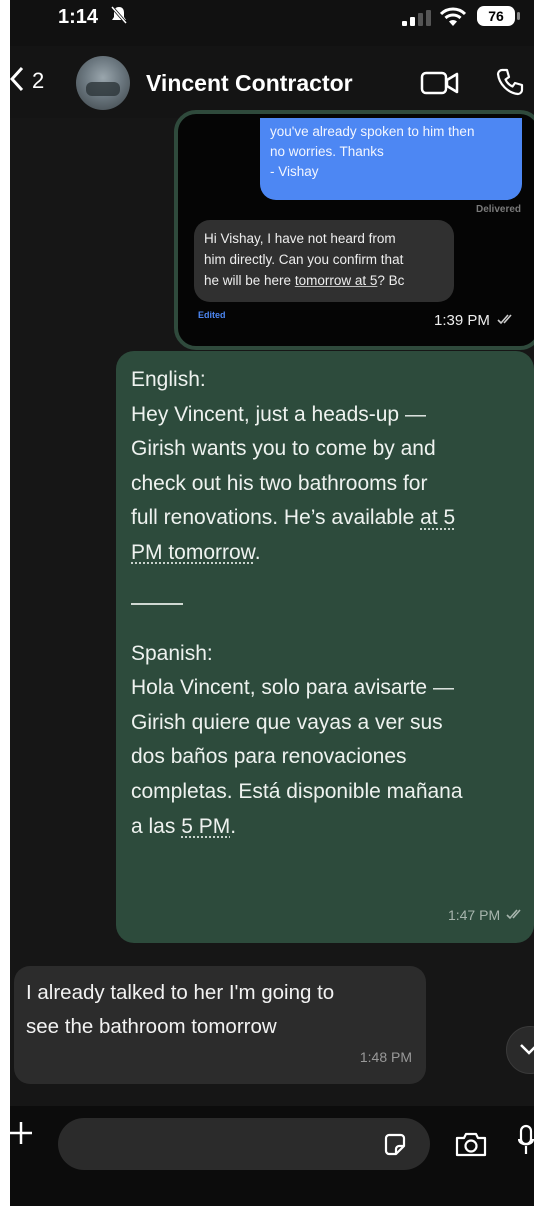 The width and height of the screenshot is (538, 1206). I want to click on message-line: English:, so click(168, 379).